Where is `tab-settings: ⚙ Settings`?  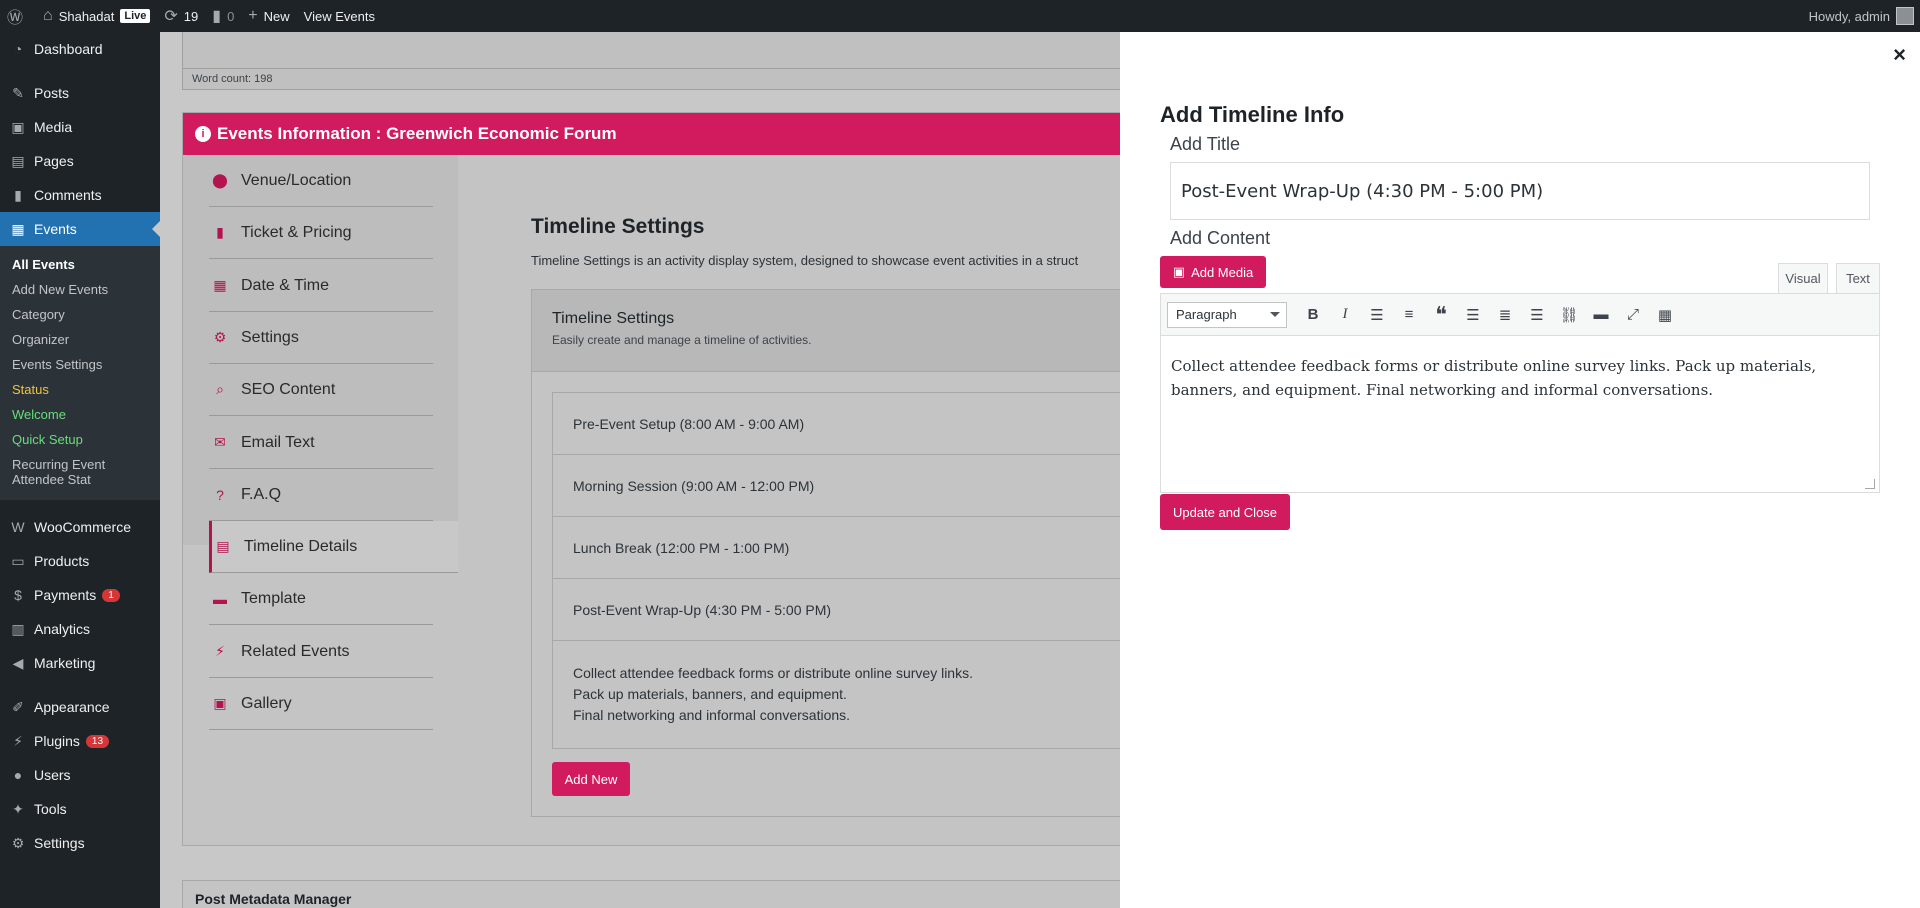 tab-settings: ⚙ Settings is located at coordinates (321, 338).